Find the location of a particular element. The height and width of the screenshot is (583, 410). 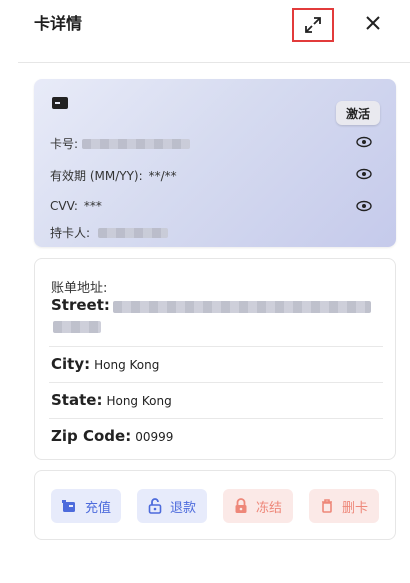

city-label: City: is located at coordinates (71, 364).